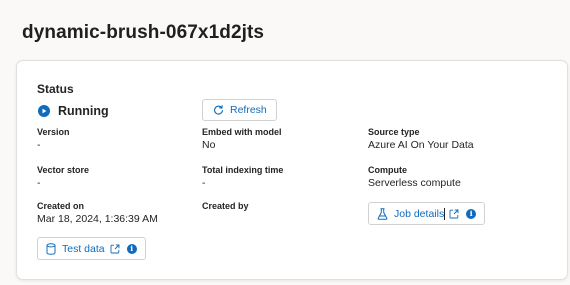 This screenshot has height=285, width=570. What do you see at coordinates (248, 110) in the screenshot?
I see `refresh-label: Refresh` at bounding box center [248, 110].